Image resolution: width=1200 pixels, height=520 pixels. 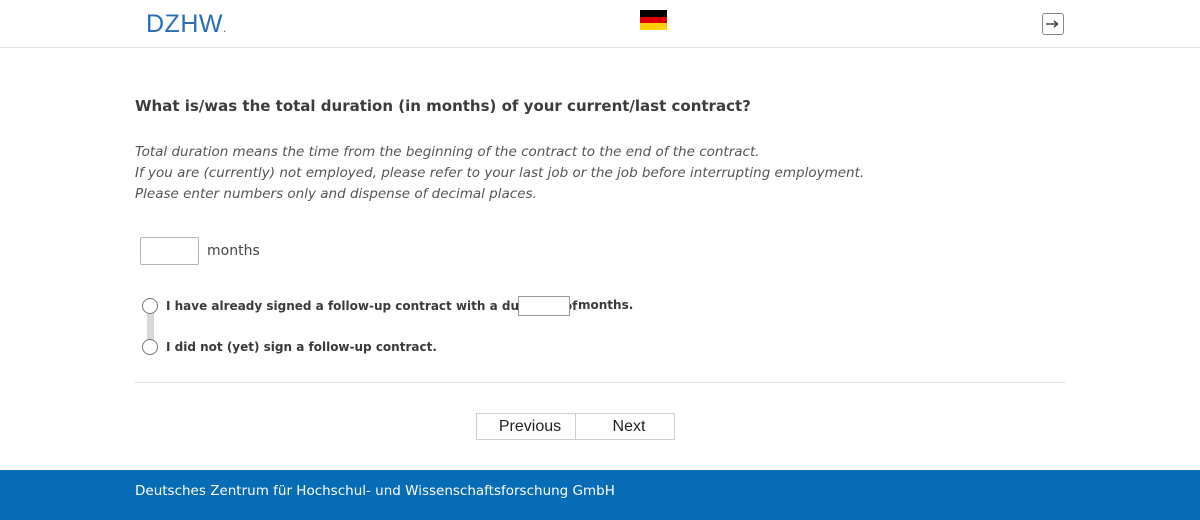 I want to click on duration-months-input, so click(x=169, y=251).